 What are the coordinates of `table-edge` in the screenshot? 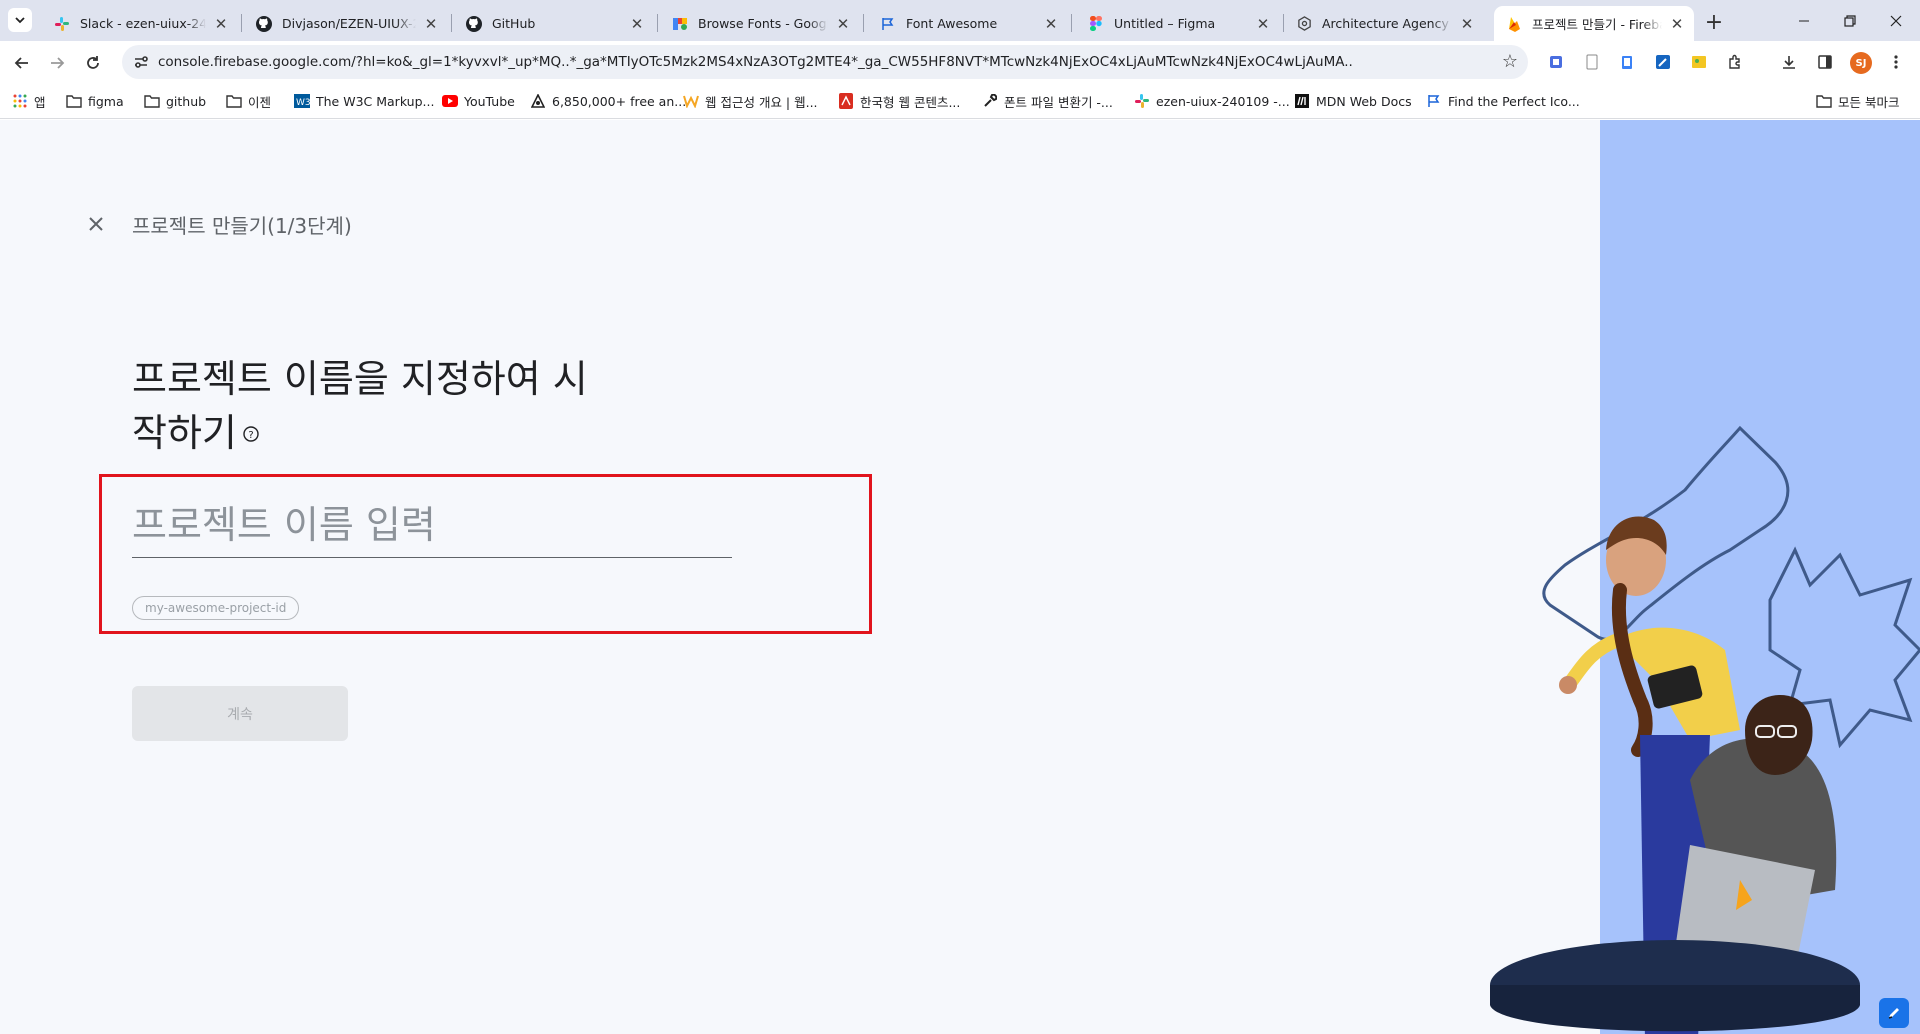 It's located at (1675, 1008).